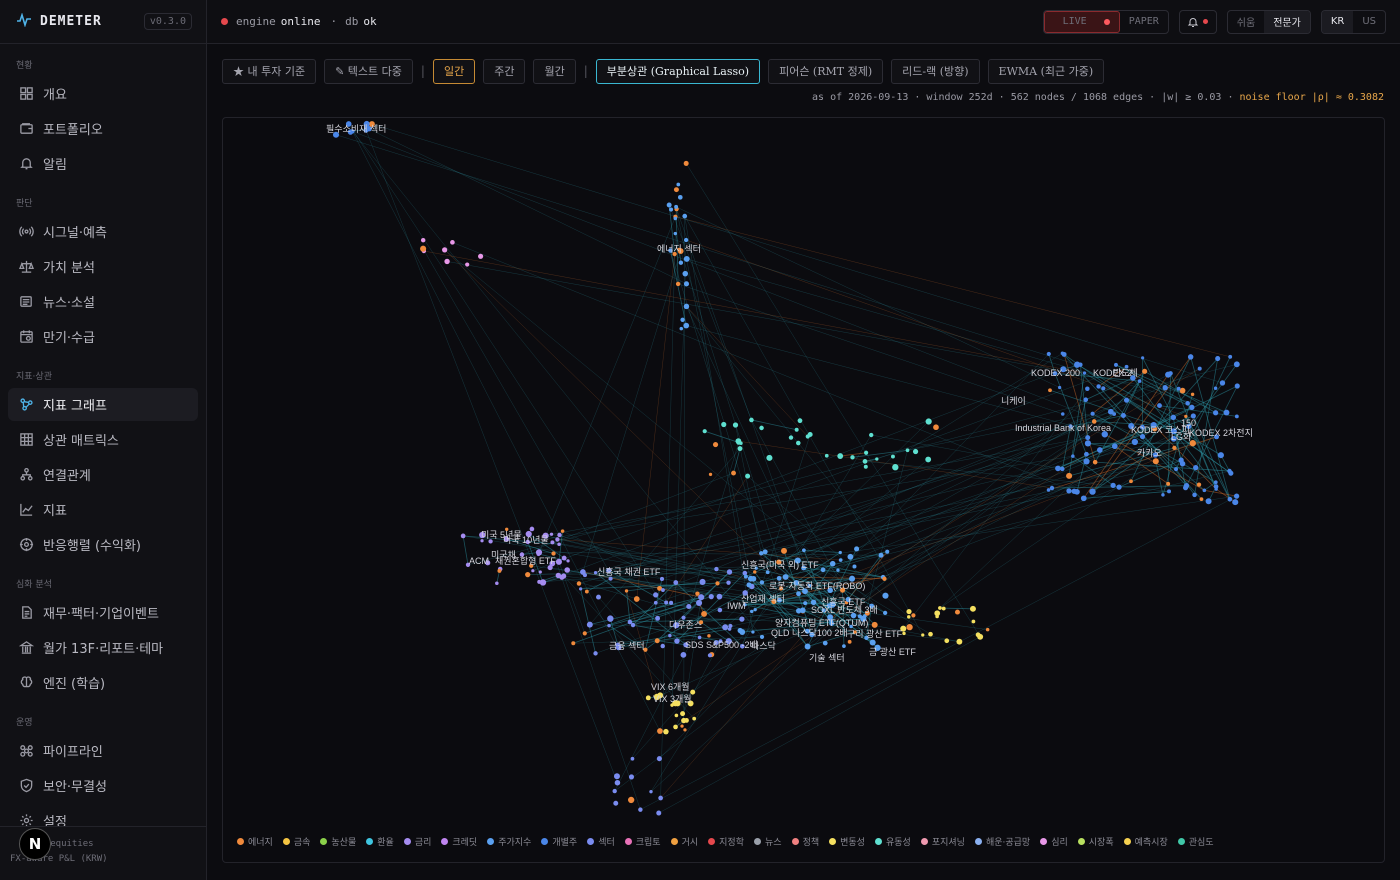 Image resolution: width=1400 pixels, height=880 pixels. I want to click on legend-item: 포지셔닝, so click(942, 841).